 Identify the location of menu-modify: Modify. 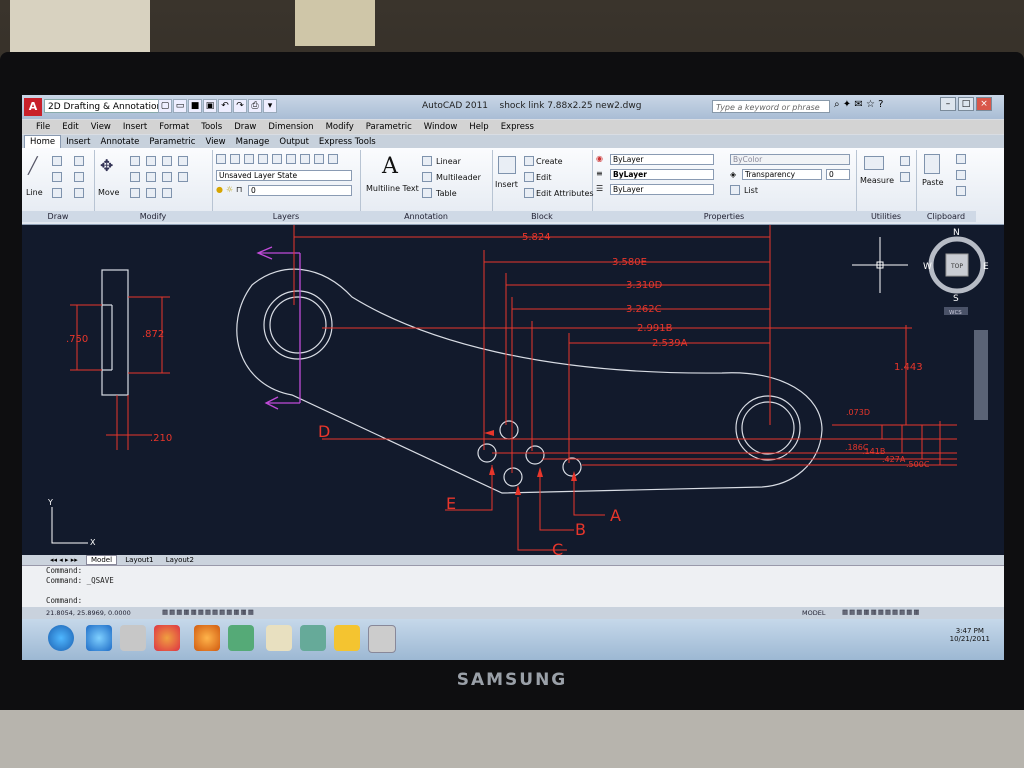
(340, 126).